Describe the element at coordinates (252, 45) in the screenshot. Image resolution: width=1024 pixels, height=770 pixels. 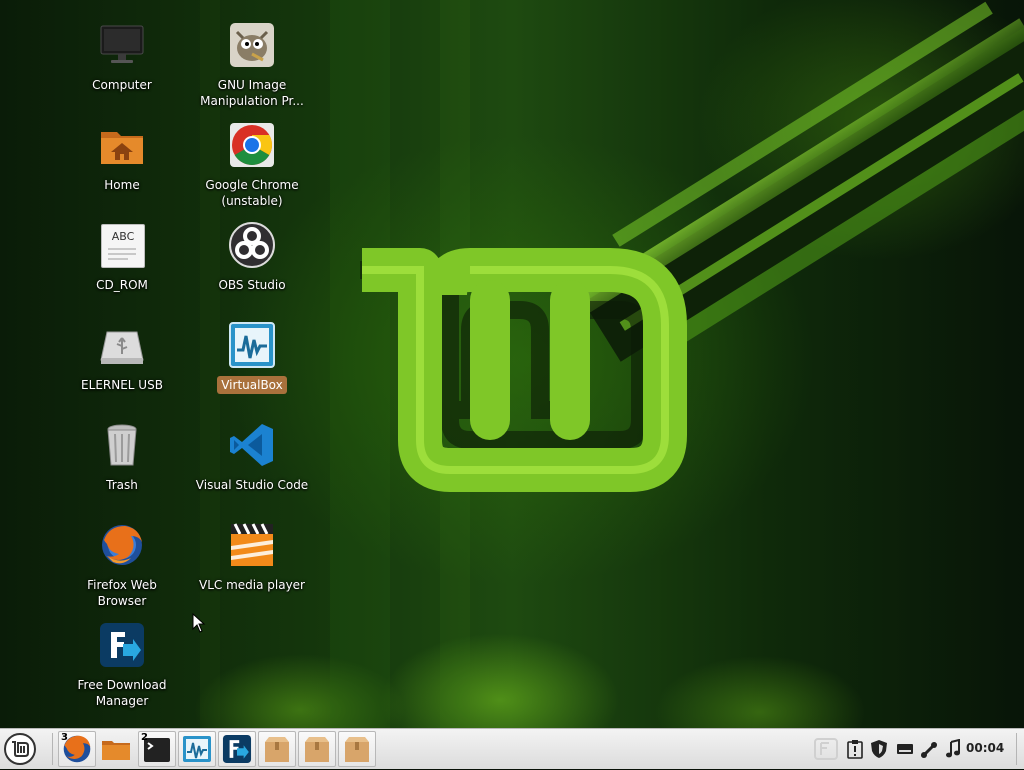
I see `gimp-icon` at that location.